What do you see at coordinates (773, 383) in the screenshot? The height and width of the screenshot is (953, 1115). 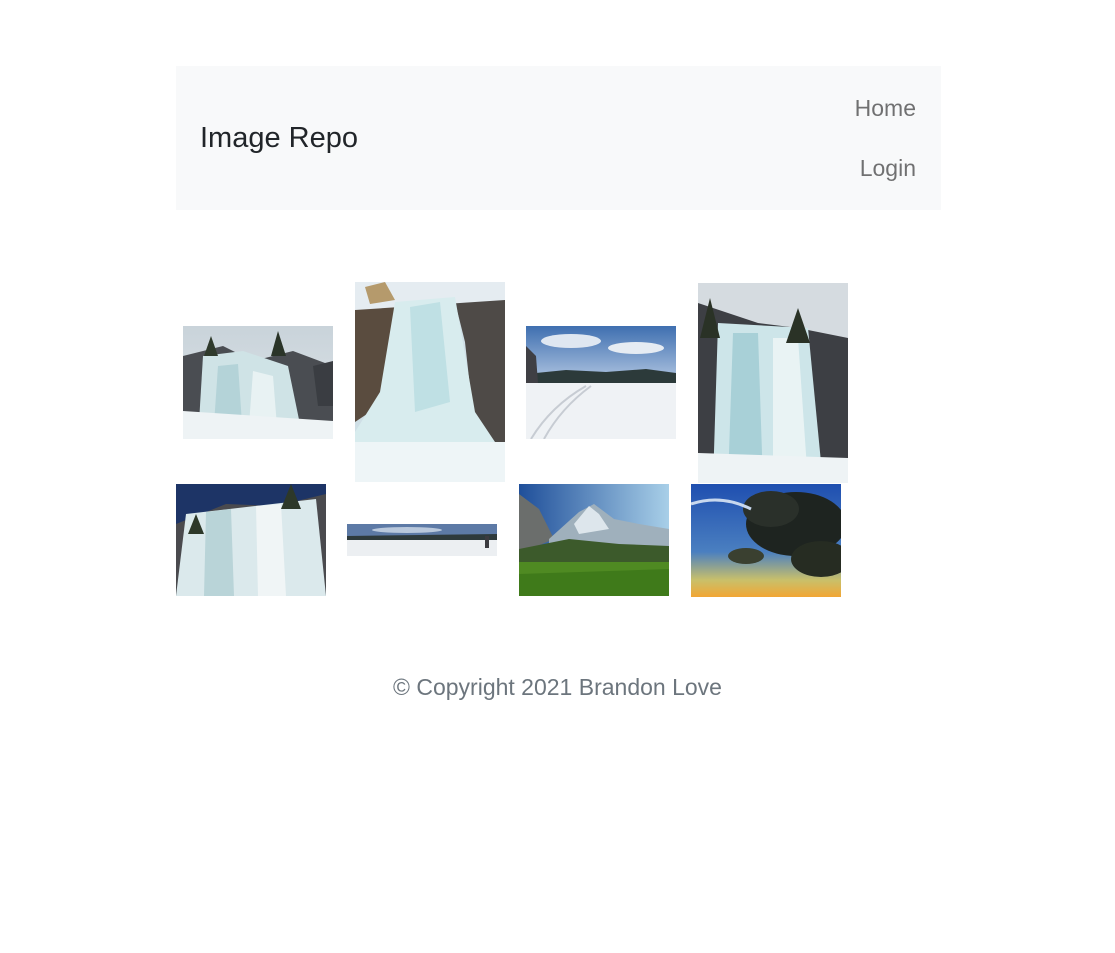 I see `gallery-image-icicle-cliff` at bounding box center [773, 383].